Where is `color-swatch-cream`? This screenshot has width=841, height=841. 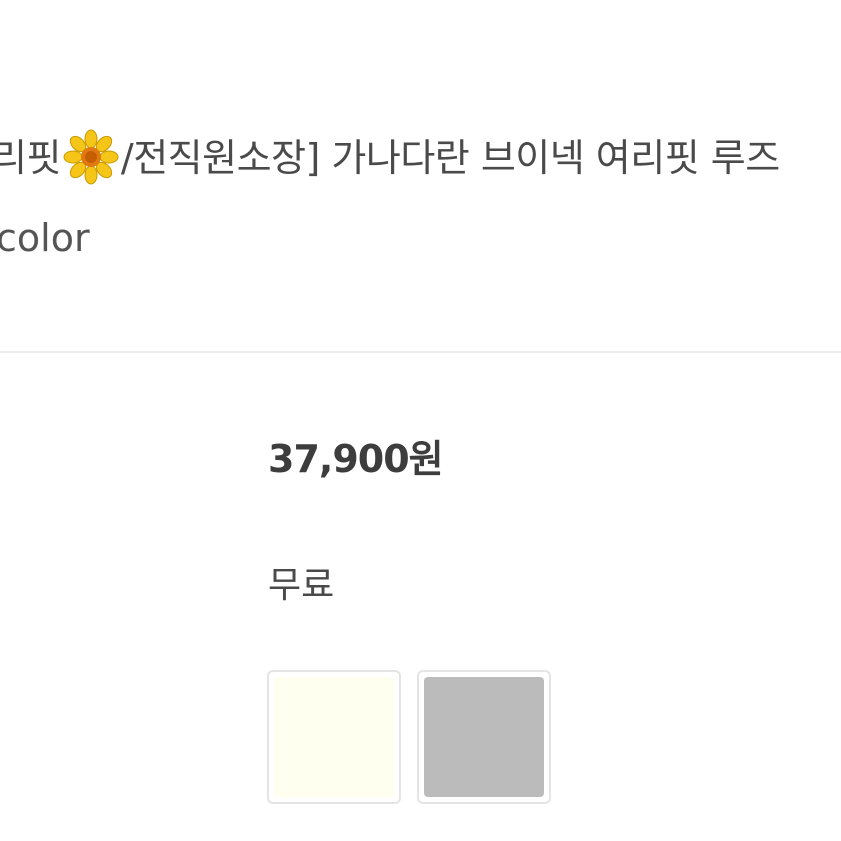 color-swatch-cream is located at coordinates (334, 737).